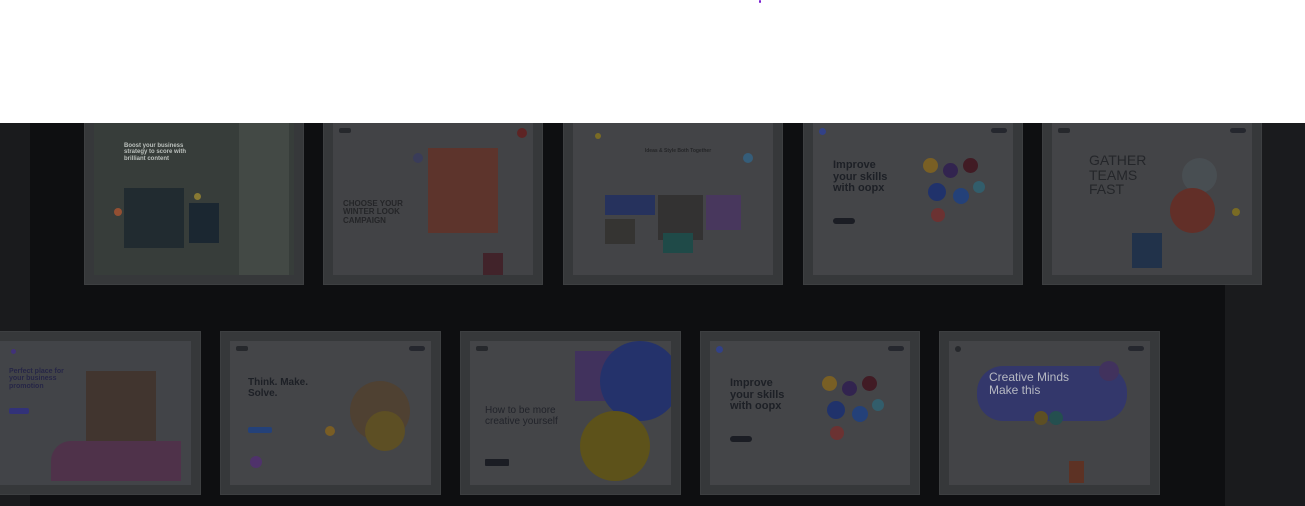 The height and width of the screenshot is (506, 1305). What do you see at coordinates (760, 1) in the screenshot?
I see `loading-indicator` at bounding box center [760, 1].